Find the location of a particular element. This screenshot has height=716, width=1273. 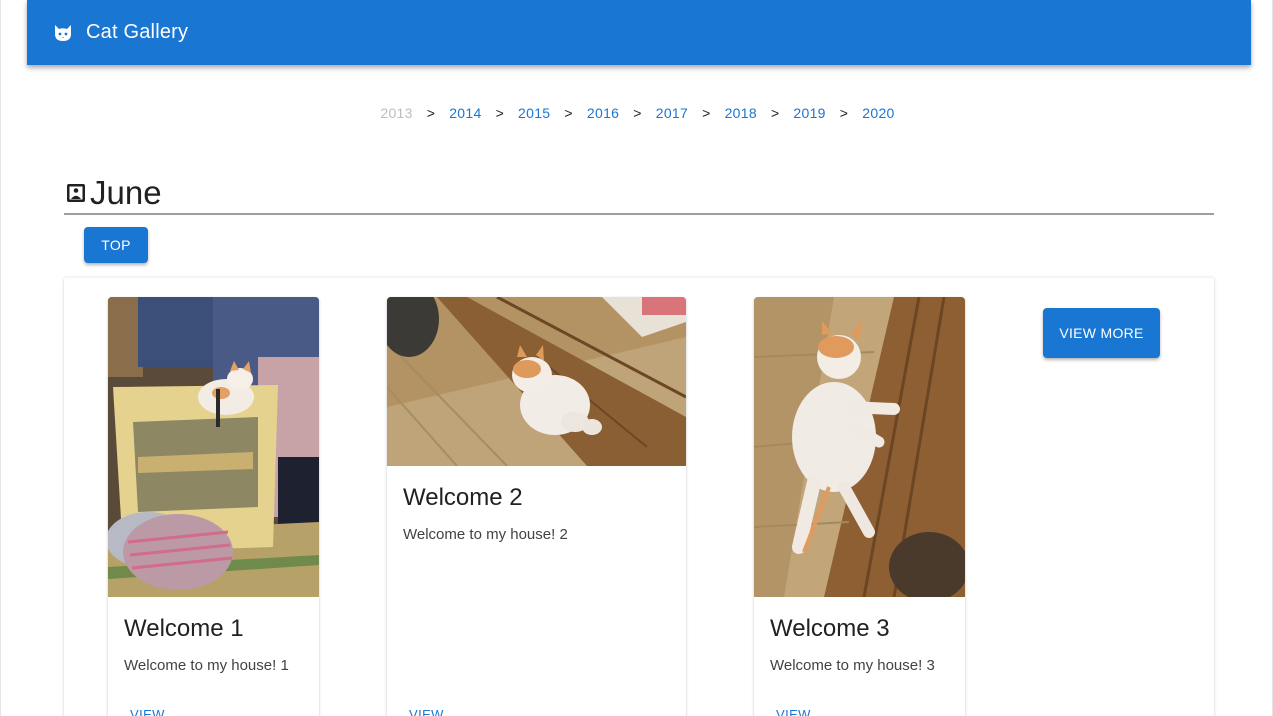

year-navigation: 2013 >2014 >2015 >2016 >2017 >2018 >2019 >2020 is located at coordinates (636, 113).